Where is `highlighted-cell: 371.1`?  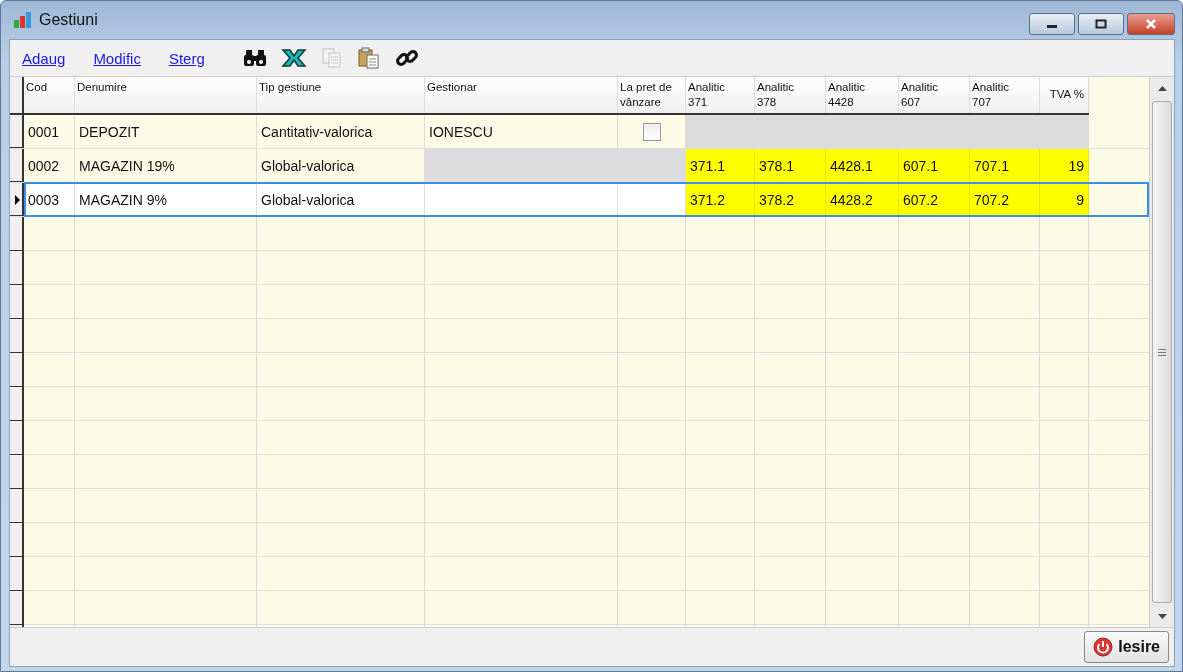
highlighted-cell: 371.1 is located at coordinates (720, 165).